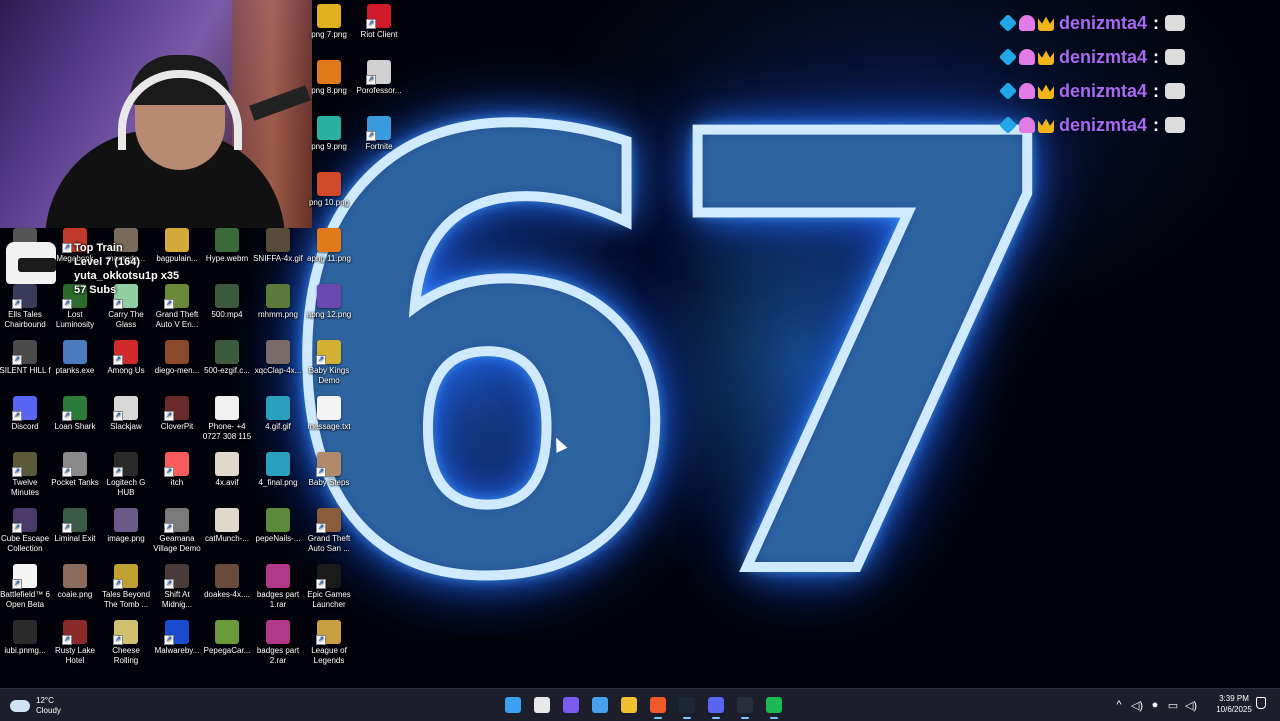  Describe the element at coordinates (177, 536) in the screenshot. I see `desktop-icon: ↗ Geamana Village Demo` at that location.